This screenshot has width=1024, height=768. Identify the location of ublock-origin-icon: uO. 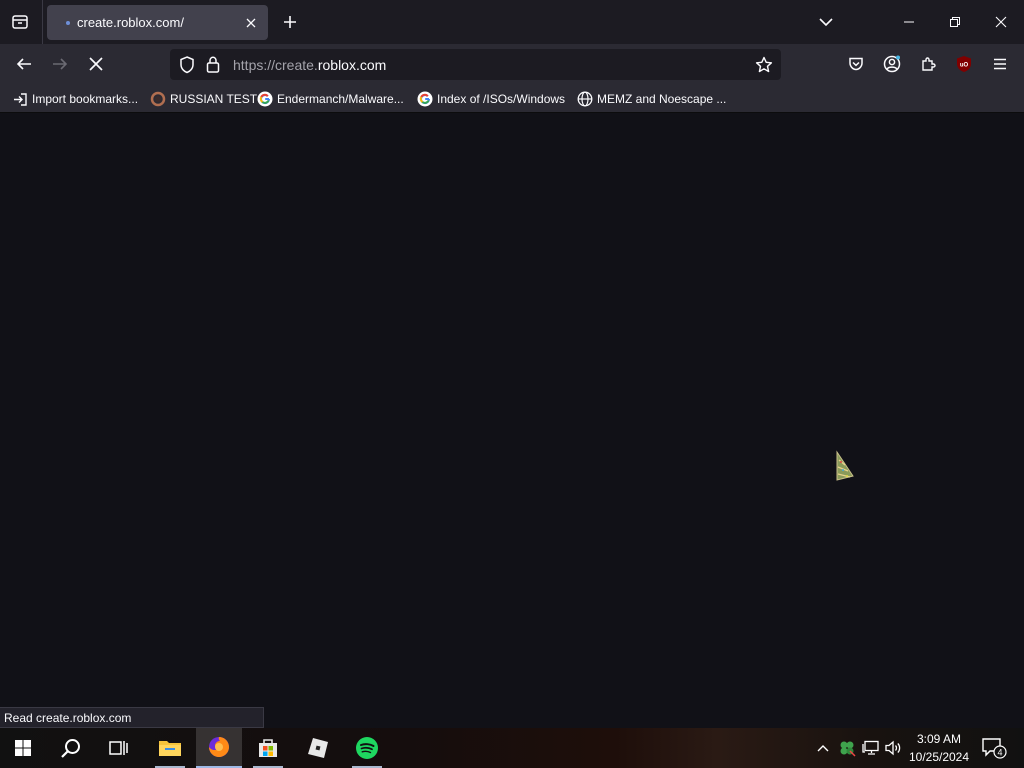
(964, 64).